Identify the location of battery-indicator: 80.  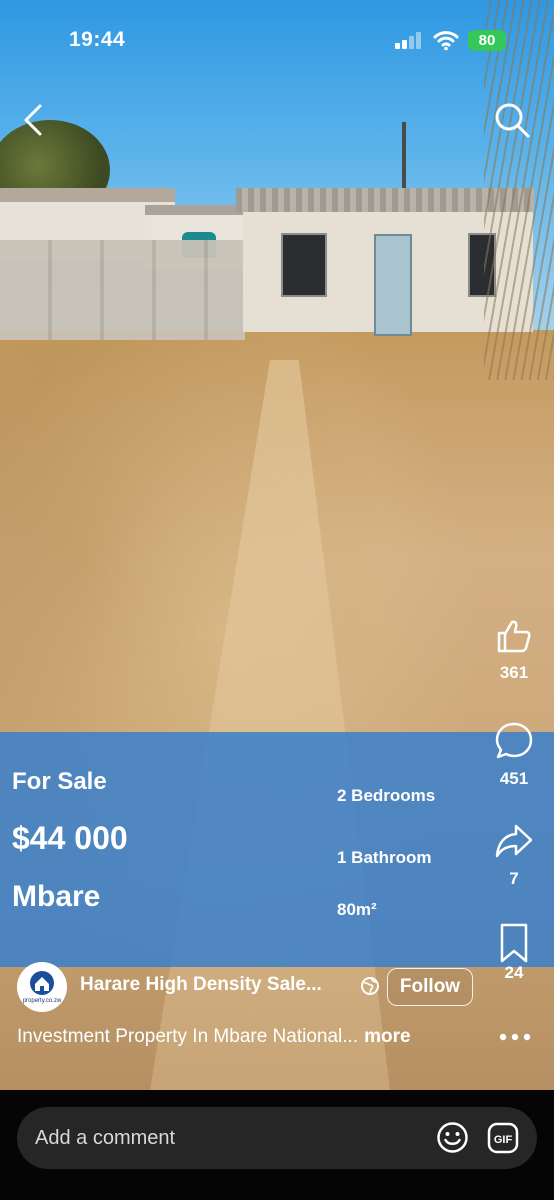
(487, 40).